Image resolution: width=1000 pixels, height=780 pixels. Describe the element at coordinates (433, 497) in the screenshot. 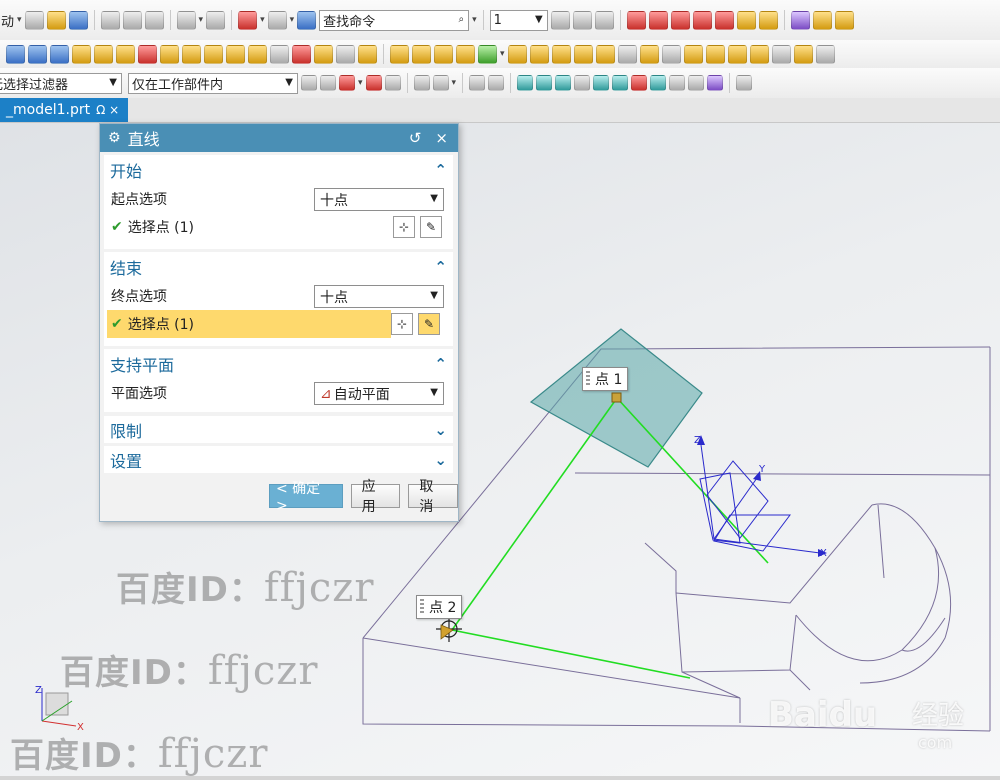

I see `cancel-button: 取消` at that location.